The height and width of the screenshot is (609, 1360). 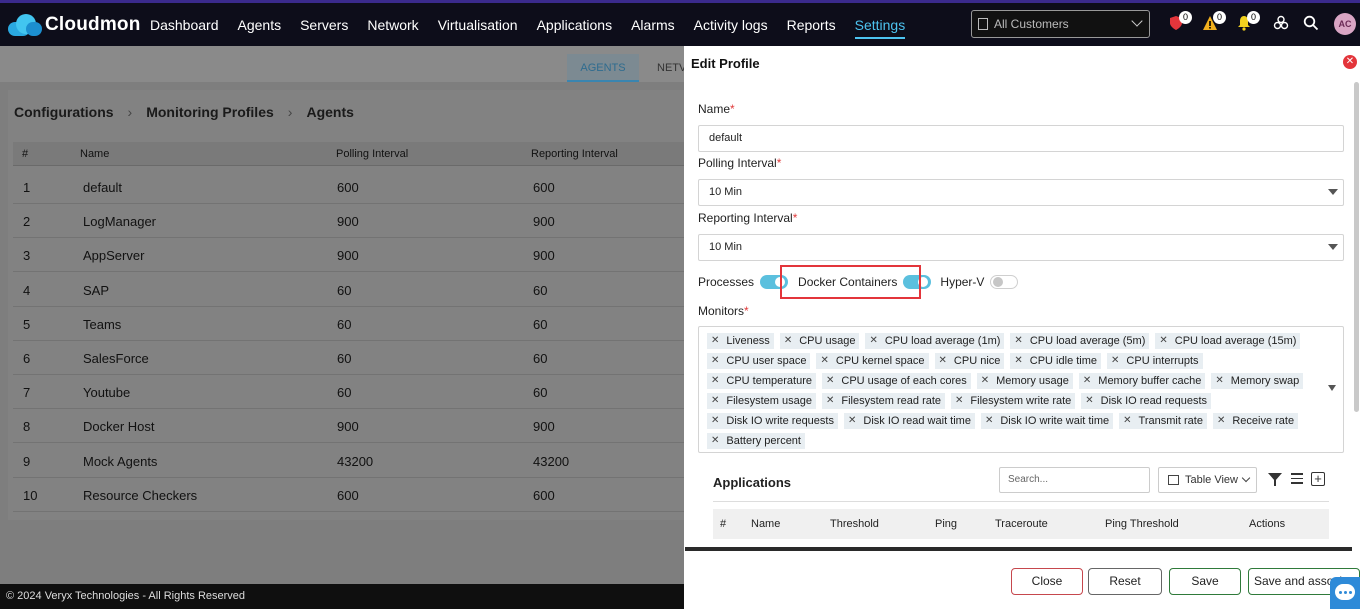 I want to click on chevron-down-icon, so click(x=1137, y=21).